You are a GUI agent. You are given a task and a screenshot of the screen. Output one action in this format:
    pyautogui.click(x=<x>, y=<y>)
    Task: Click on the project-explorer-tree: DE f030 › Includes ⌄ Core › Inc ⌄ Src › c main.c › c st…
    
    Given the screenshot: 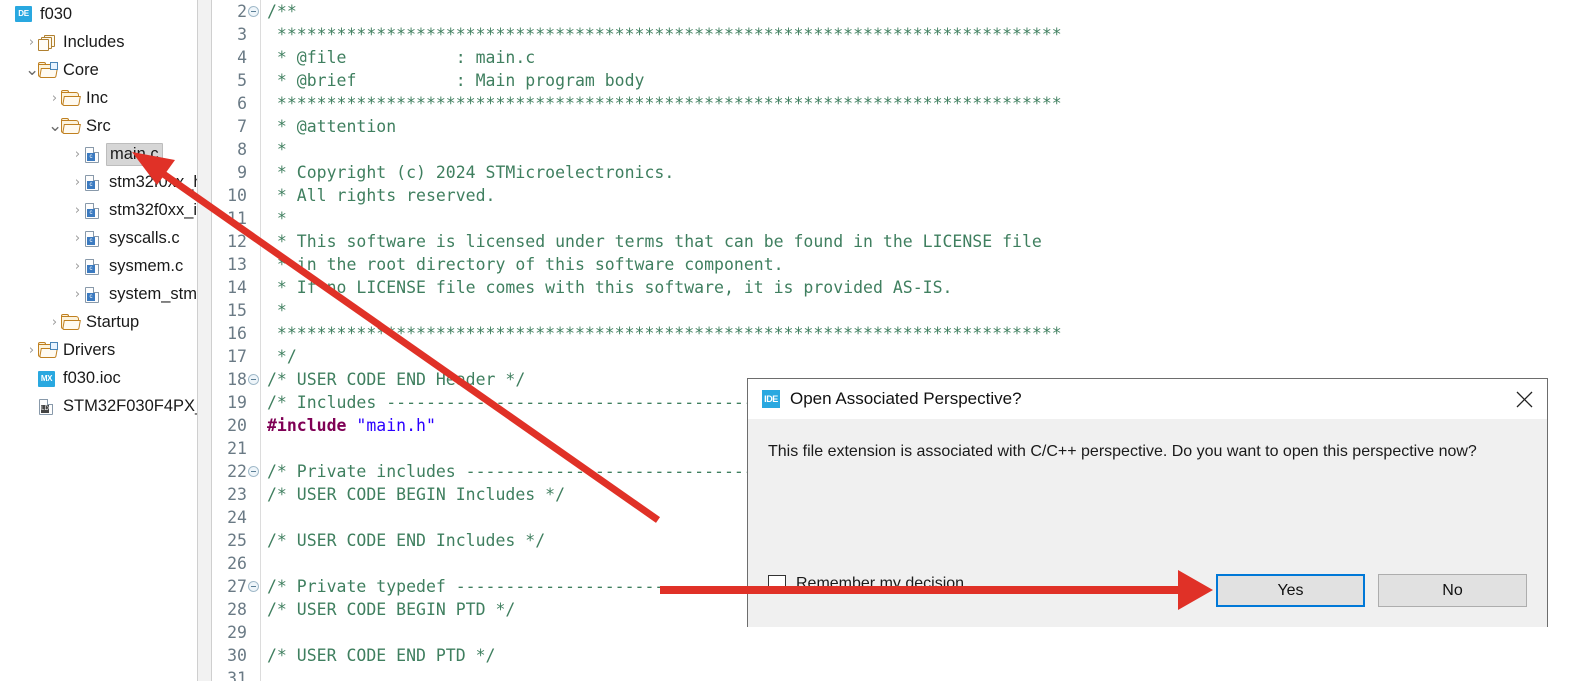 What is the action you would take?
    pyautogui.click(x=98, y=340)
    